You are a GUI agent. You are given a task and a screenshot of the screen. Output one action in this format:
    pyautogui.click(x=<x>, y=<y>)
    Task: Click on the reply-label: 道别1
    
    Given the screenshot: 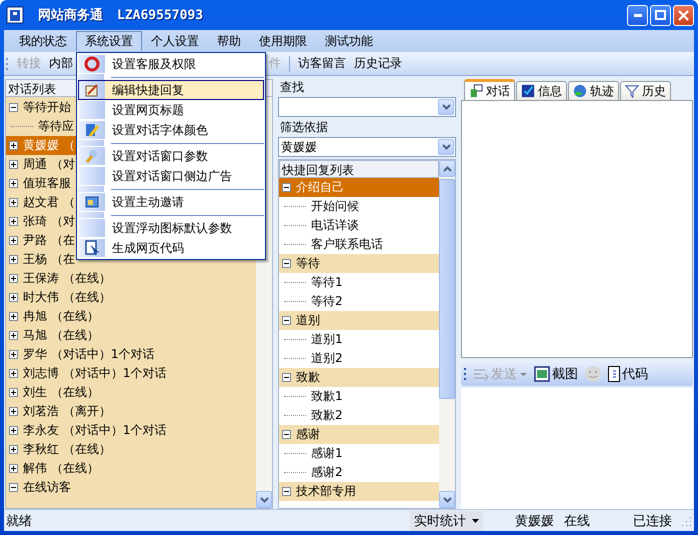 What is the action you would take?
    pyautogui.click(x=327, y=339)
    